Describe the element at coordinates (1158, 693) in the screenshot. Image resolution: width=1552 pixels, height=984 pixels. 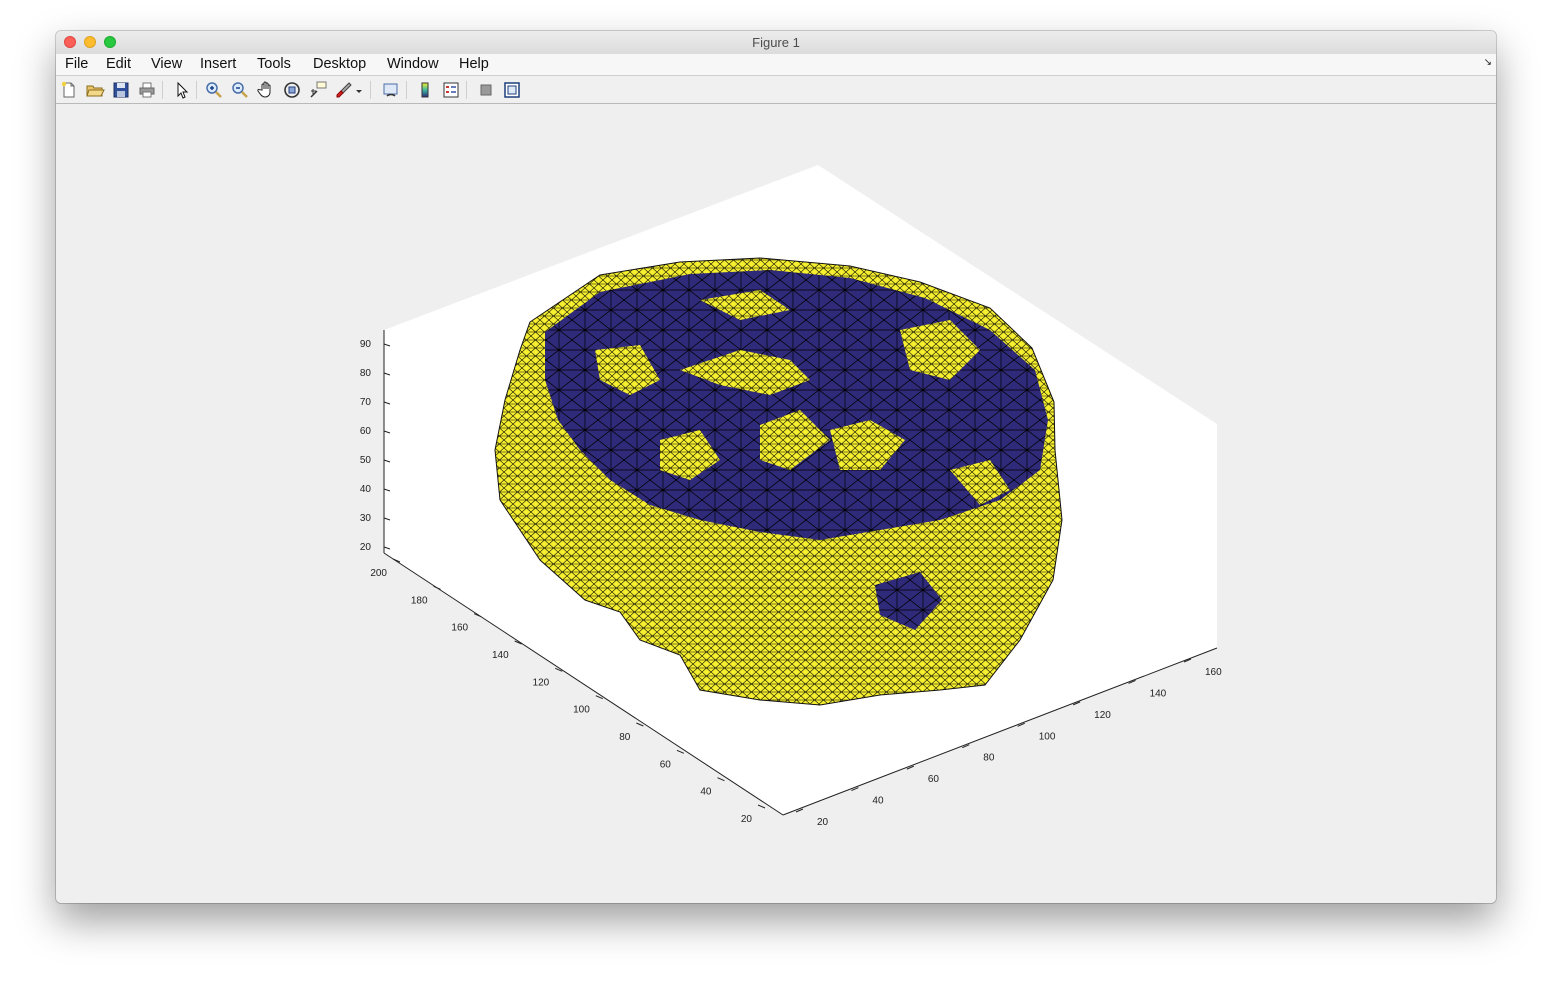
I see `x-axis-tick-label: 140` at that location.